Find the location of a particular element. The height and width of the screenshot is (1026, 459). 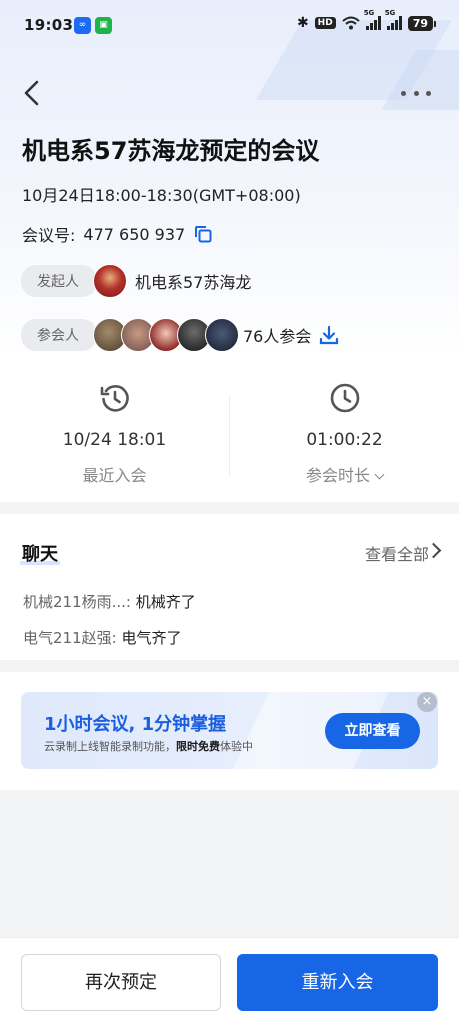

status-icons: ✱ HD 5G 5G 79 is located at coordinates (366, 20).